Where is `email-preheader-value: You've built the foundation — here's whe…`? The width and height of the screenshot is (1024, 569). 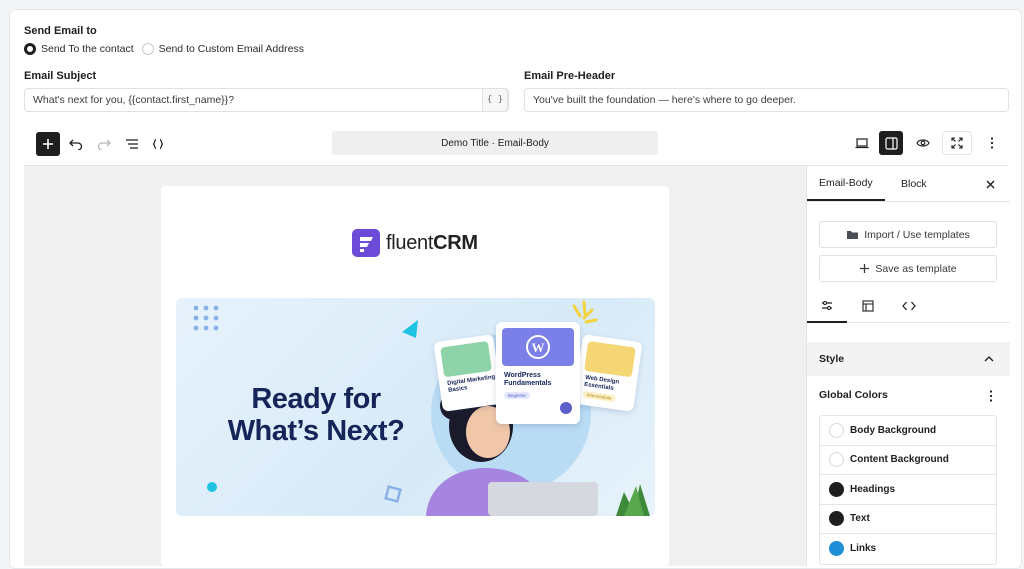 email-preheader-value: You've built the foundation — here's whe… is located at coordinates (664, 100).